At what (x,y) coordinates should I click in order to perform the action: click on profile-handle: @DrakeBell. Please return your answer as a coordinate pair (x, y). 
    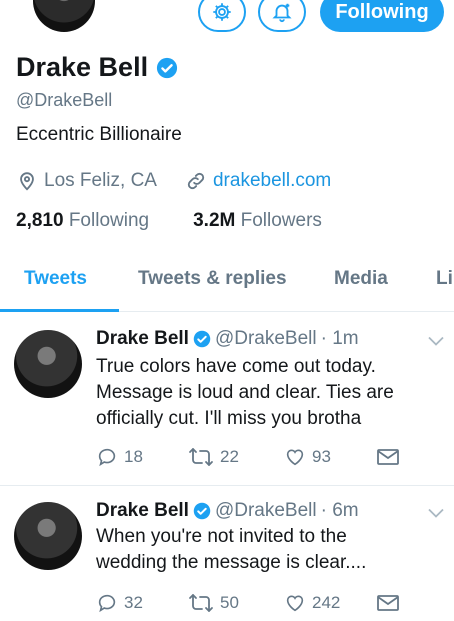
    Looking at the image, I should click on (64, 100).